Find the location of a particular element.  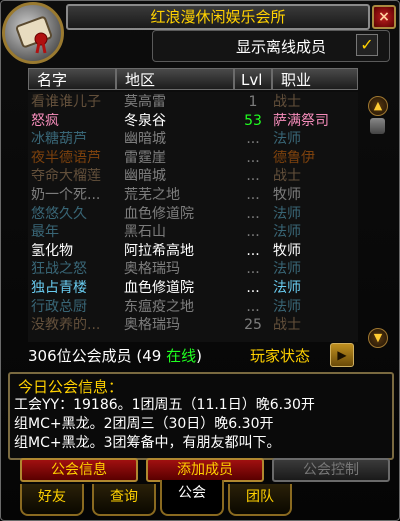

roster-row: 夜半德语芦 雷霆崖... 德鲁伊 is located at coordinates (193, 158).